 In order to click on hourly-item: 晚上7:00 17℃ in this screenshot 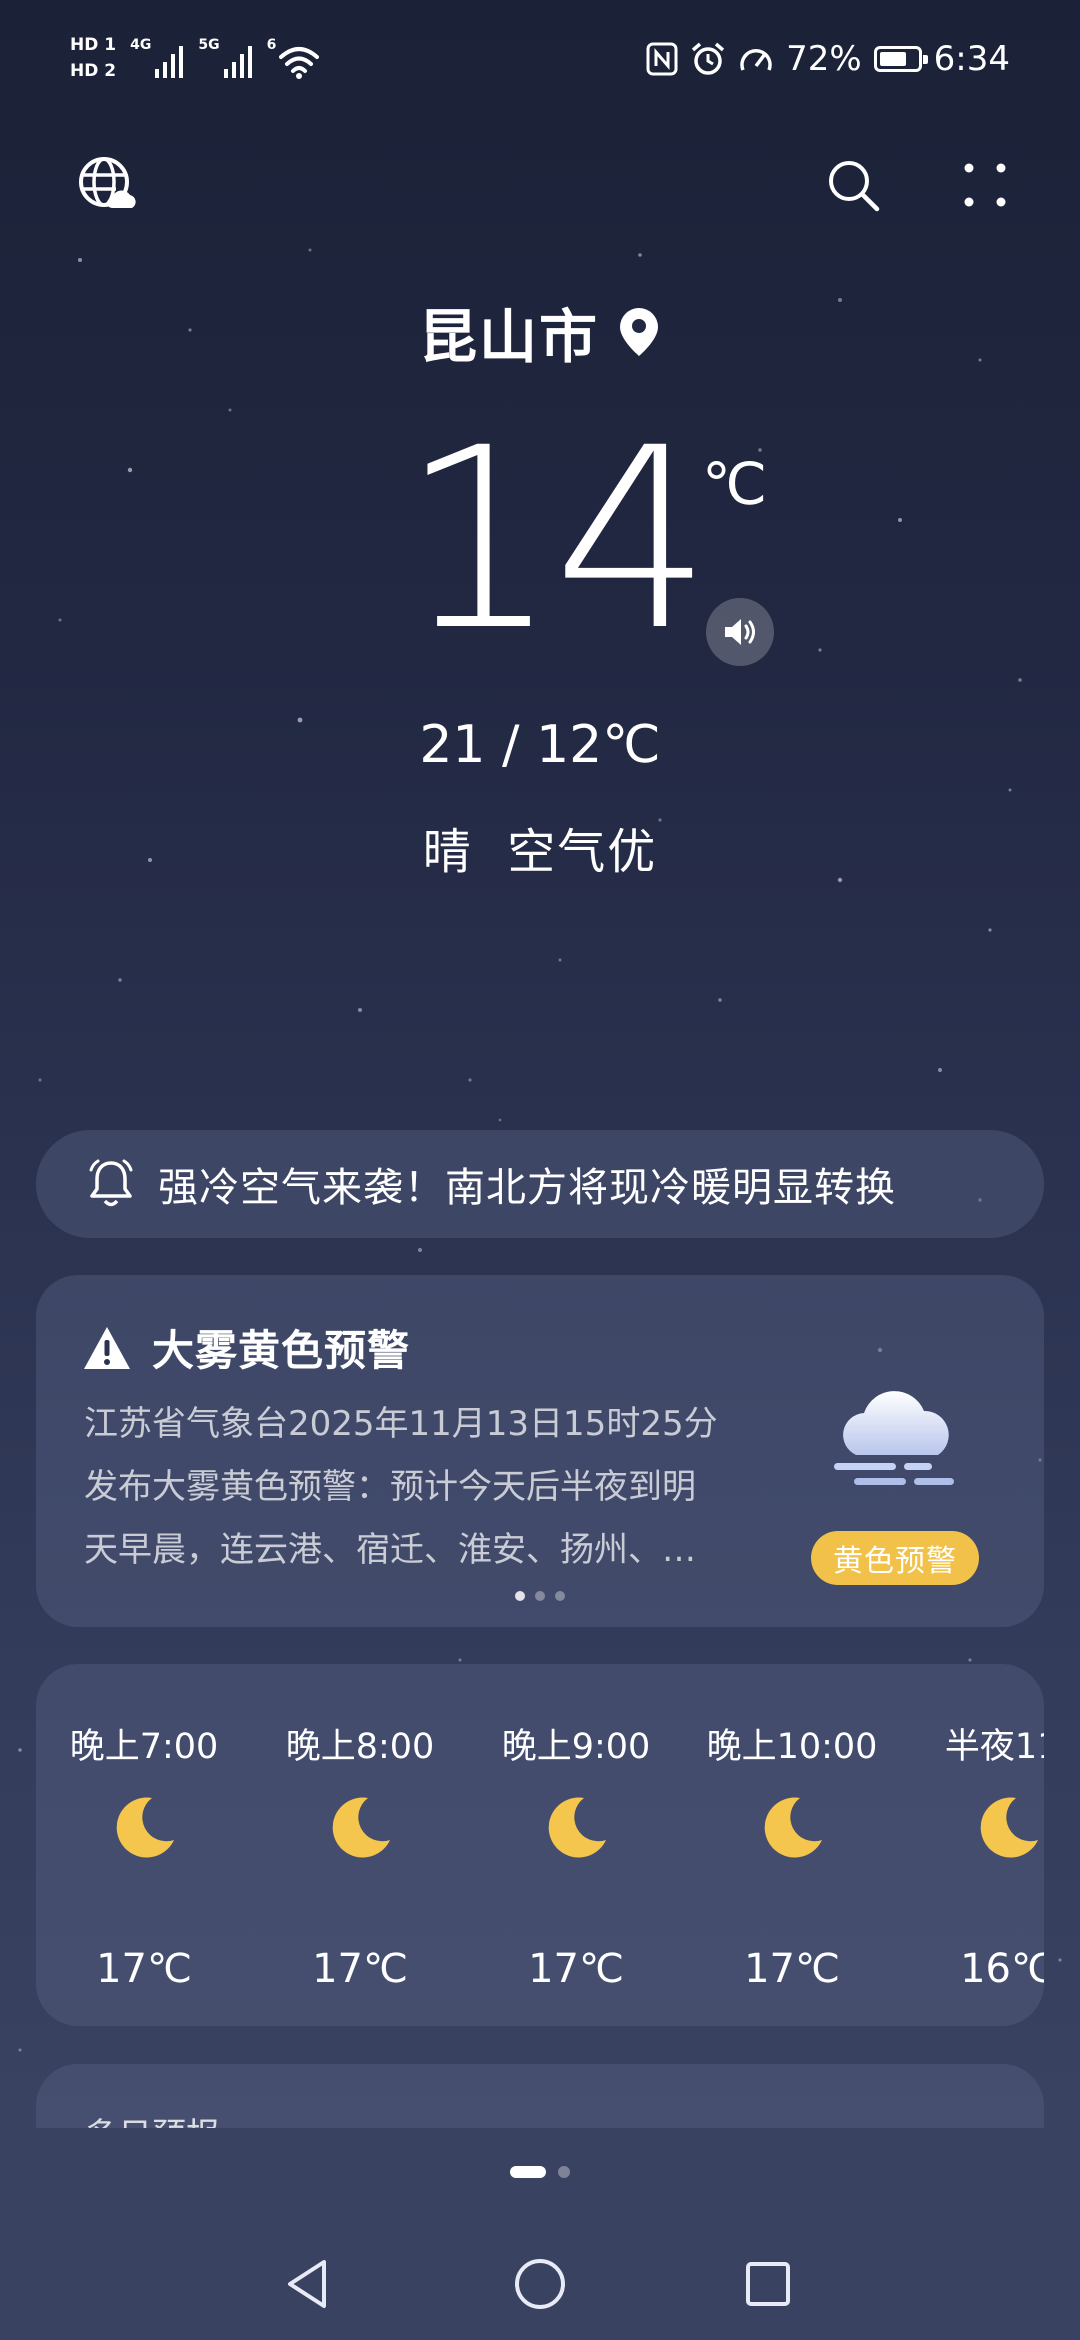, I will do `click(144, 1845)`.